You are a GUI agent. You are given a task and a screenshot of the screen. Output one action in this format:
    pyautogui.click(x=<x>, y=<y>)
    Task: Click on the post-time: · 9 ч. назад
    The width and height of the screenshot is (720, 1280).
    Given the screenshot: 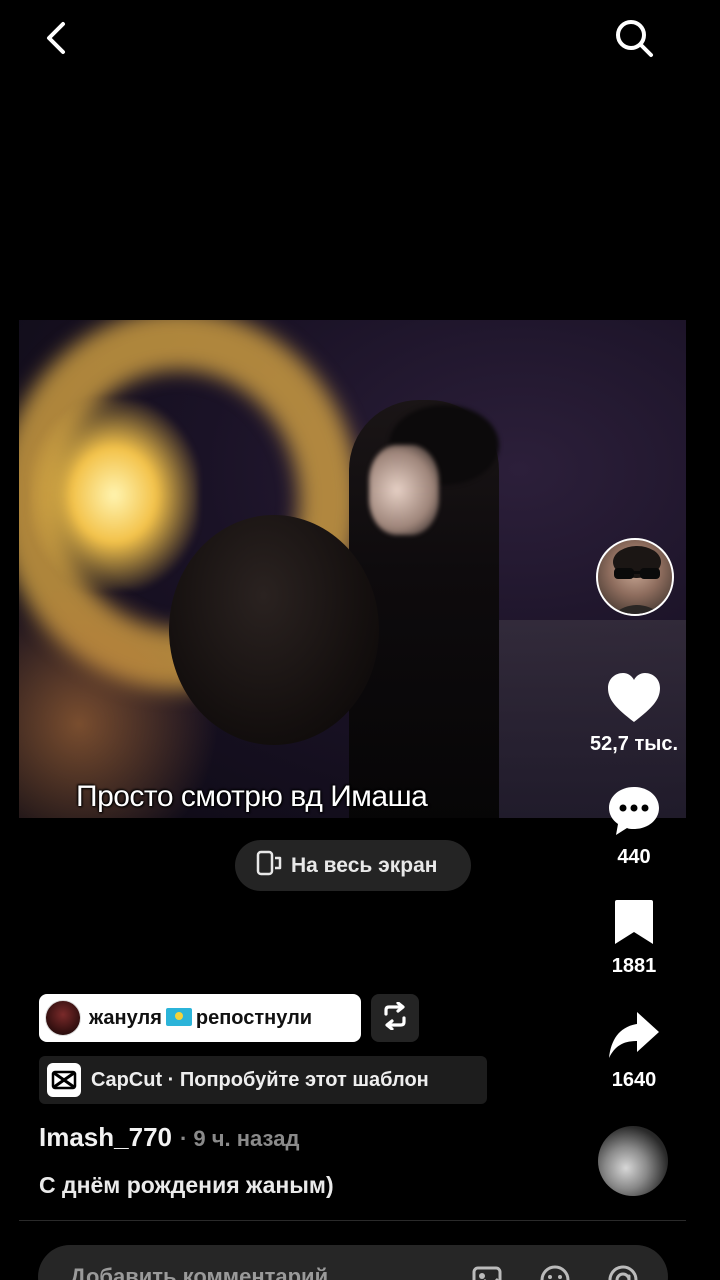 What is the action you would take?
    pyautogui.click(x=239, y=1138)
    